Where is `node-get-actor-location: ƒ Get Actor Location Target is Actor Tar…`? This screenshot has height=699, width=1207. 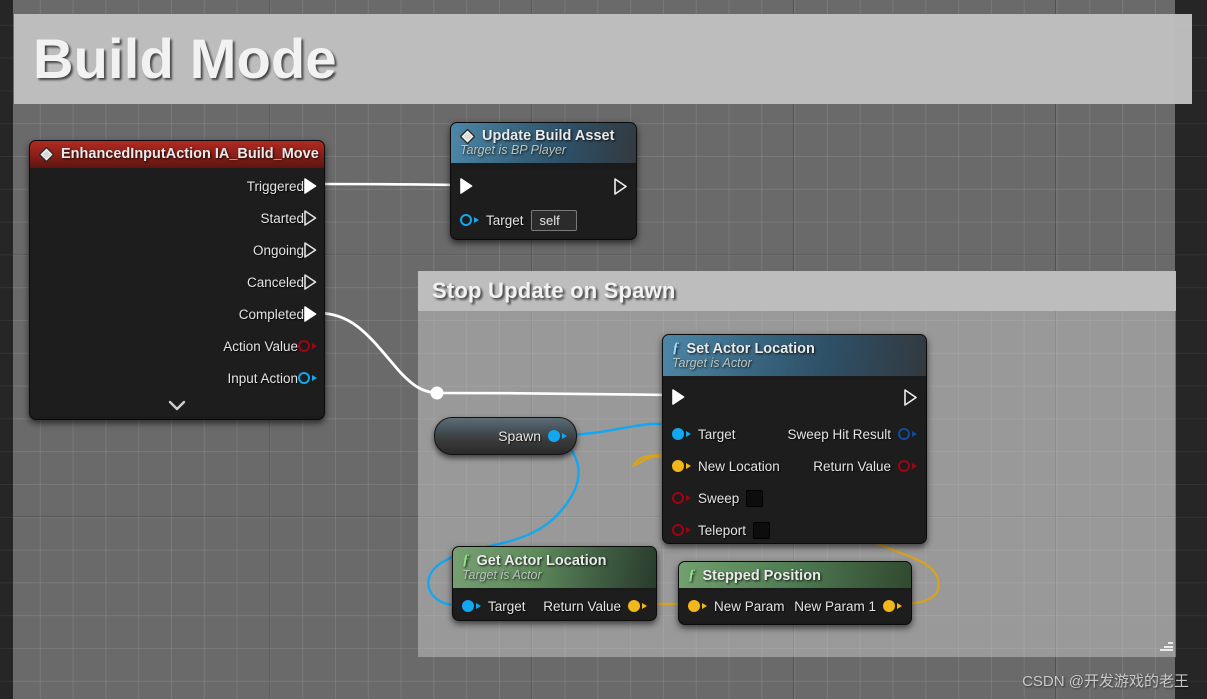 node-get-actor-location: ƒ Get Actor Location Target is Actor Tar… is located at coordinates (554, 583).